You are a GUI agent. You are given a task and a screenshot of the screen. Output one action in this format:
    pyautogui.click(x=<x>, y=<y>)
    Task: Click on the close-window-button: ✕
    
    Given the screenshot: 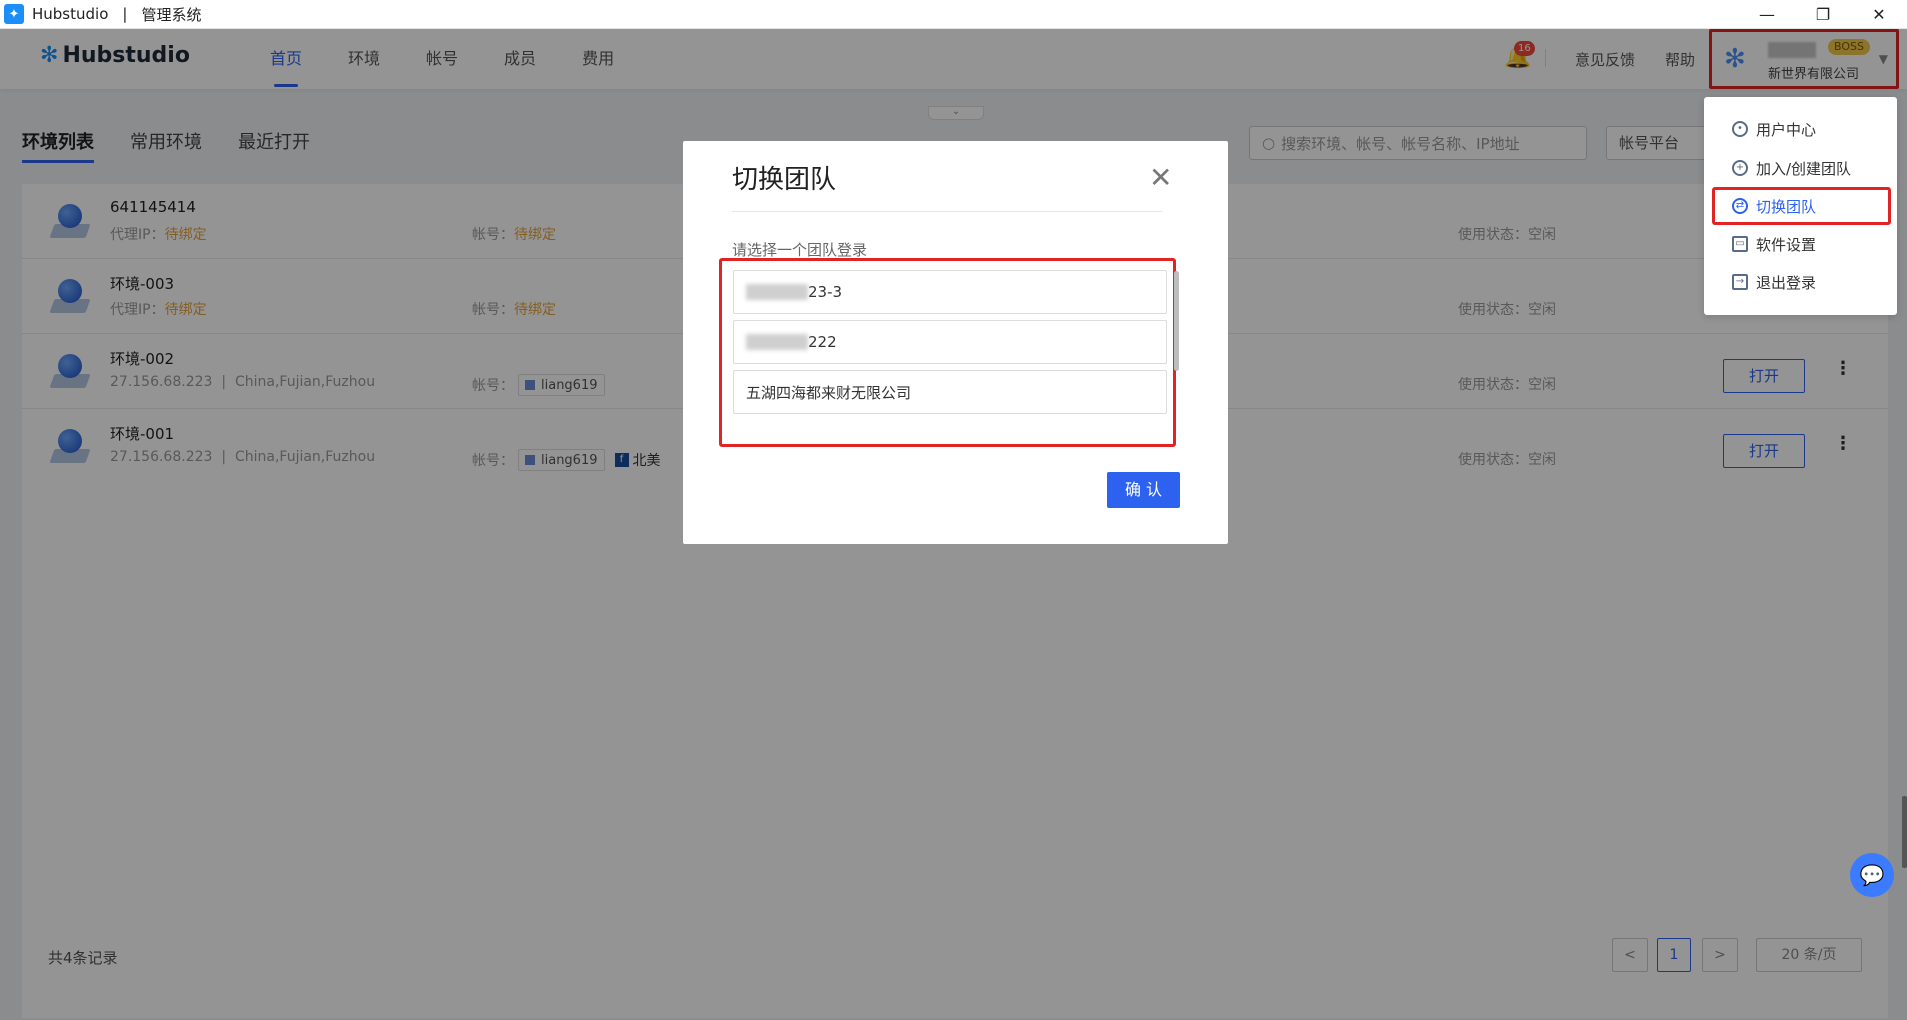 What is the action you would take?
    pyautogui.click(x=1879, y=14)
    